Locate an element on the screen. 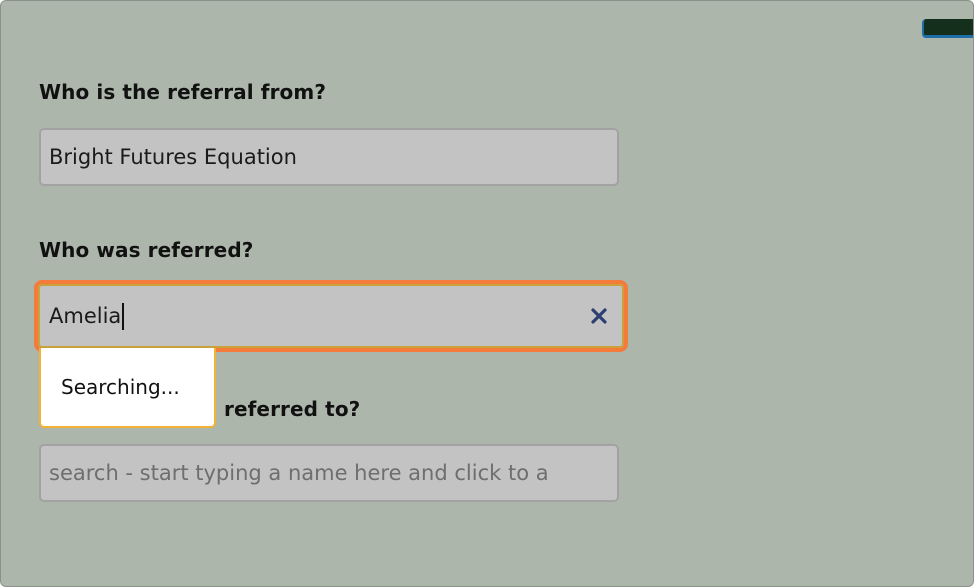  top-right-button-fragment is located at coordinates (947, 28).